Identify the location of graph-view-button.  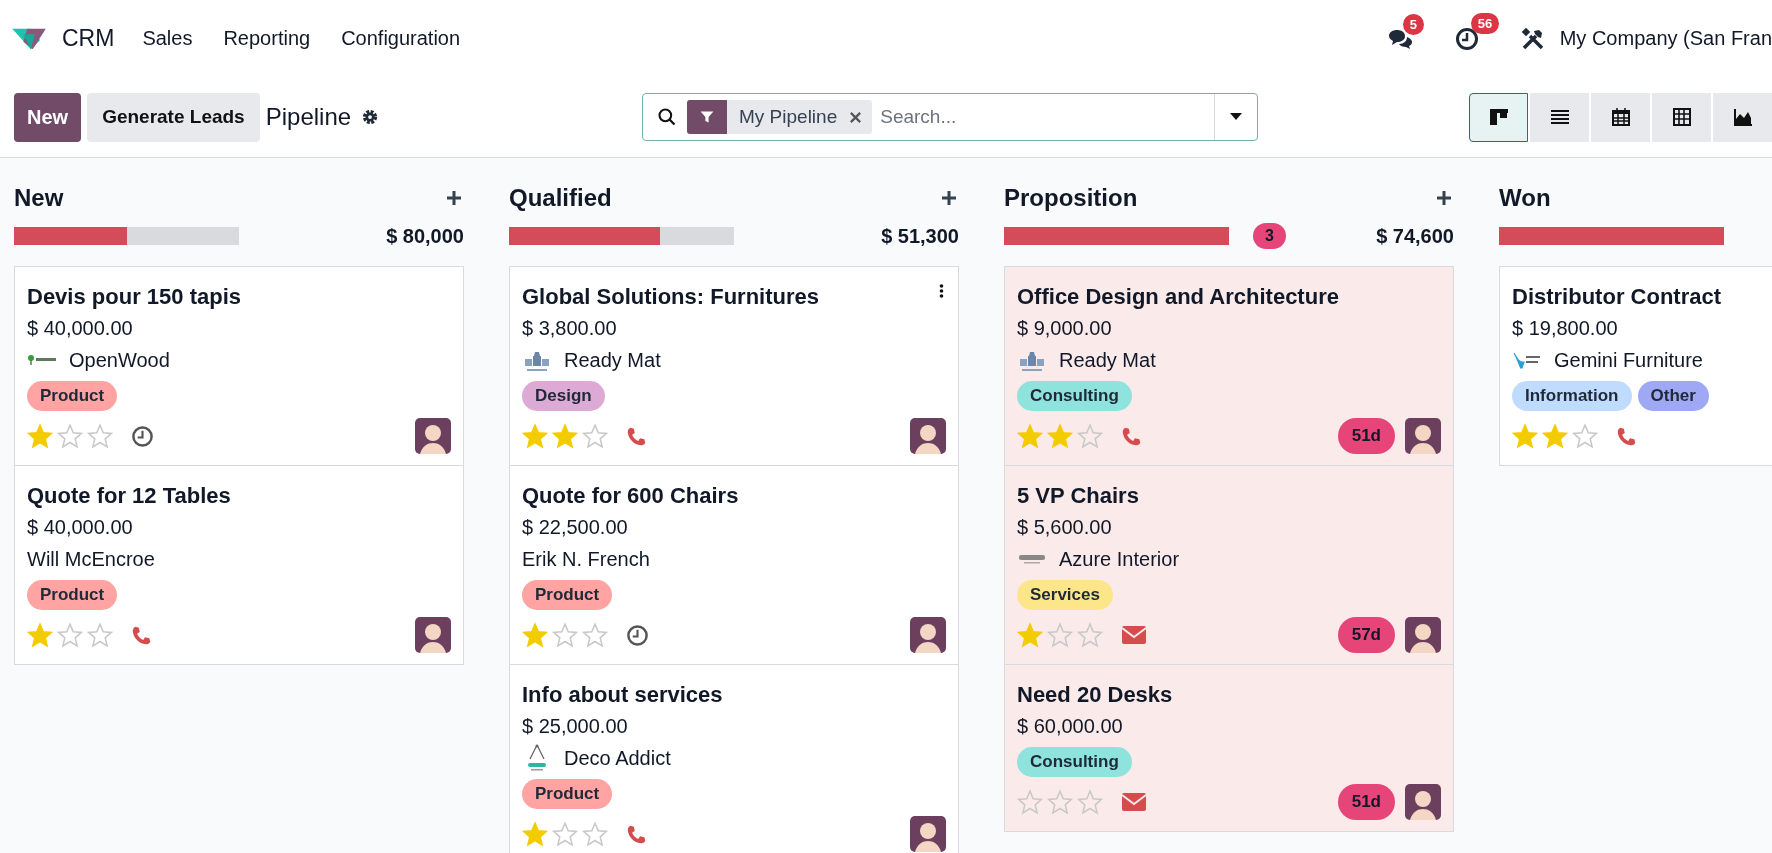
(1742, 117).